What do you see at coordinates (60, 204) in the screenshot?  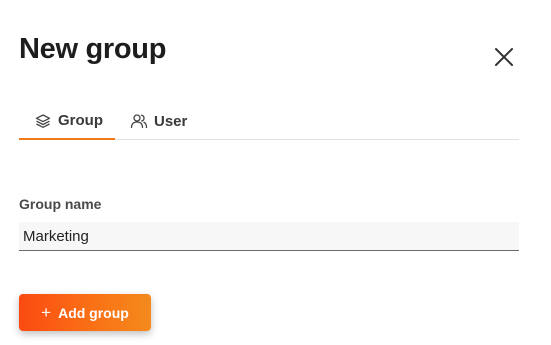 I see `group-name-label: Group name` at bounding box center [60, 204].